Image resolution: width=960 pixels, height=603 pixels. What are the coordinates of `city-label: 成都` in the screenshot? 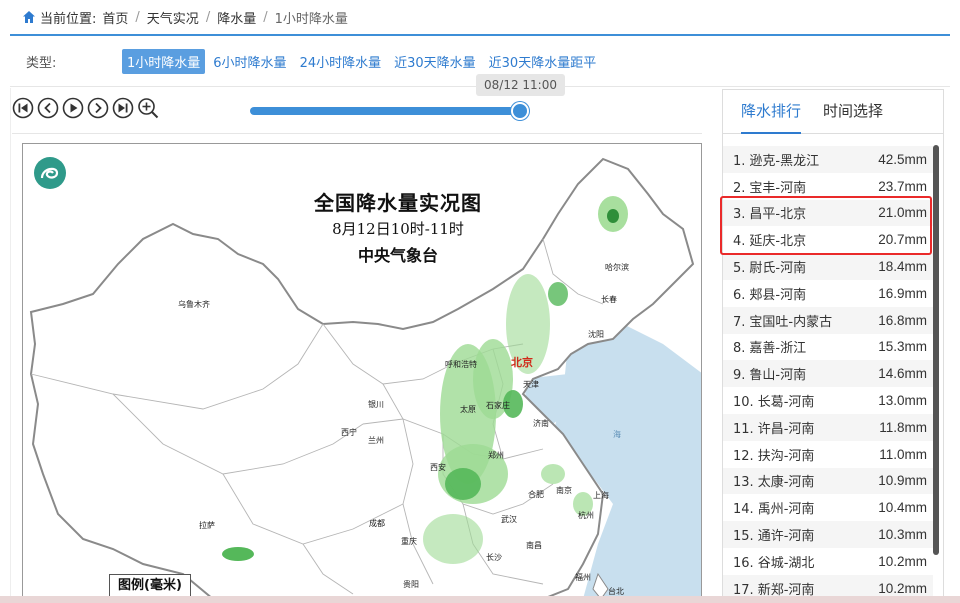 It's located at (377, 523).